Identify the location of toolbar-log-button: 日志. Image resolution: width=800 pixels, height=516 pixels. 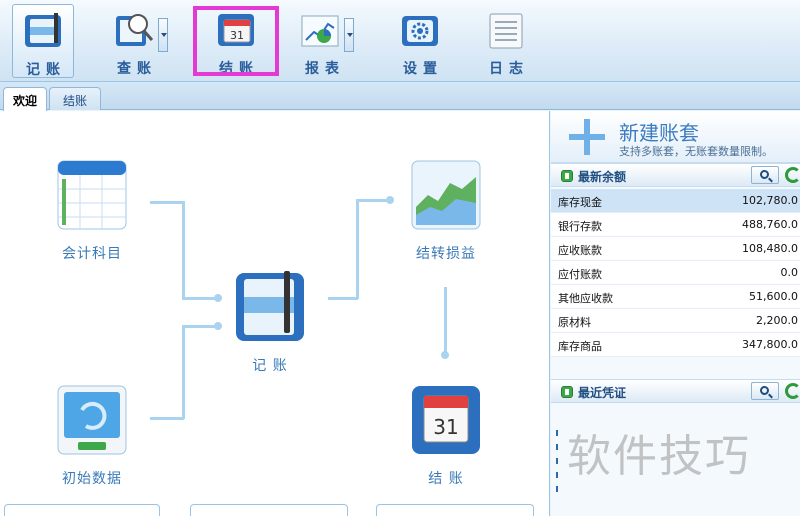
(506, 41).